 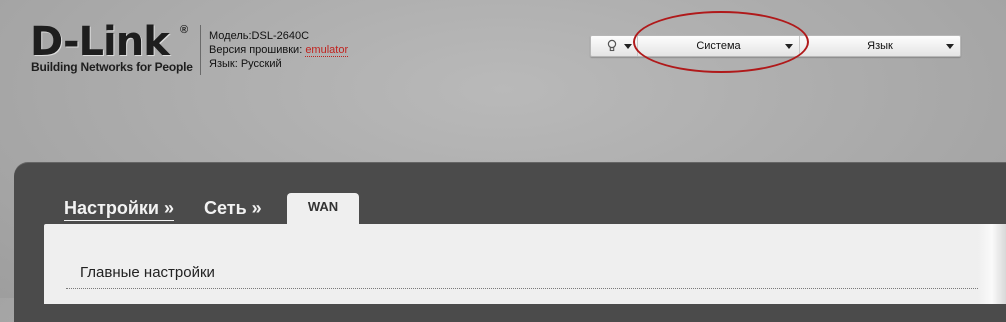 I want to click on language-menu-label: Язык, so click(x=880, y=46).